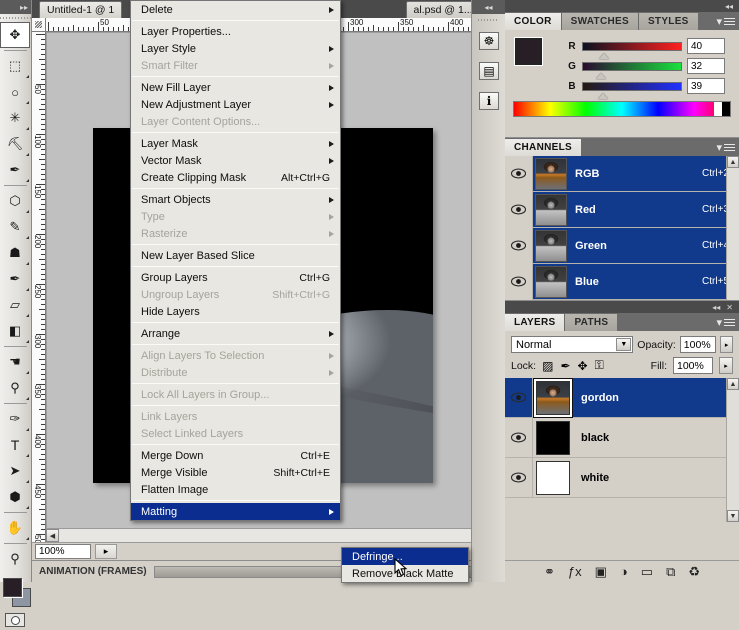 The width and height of the screenshot is (739, 630). Describe the element at coordinates (601, 75) in the screenshot. I see `color-slider-thumb` at that location.